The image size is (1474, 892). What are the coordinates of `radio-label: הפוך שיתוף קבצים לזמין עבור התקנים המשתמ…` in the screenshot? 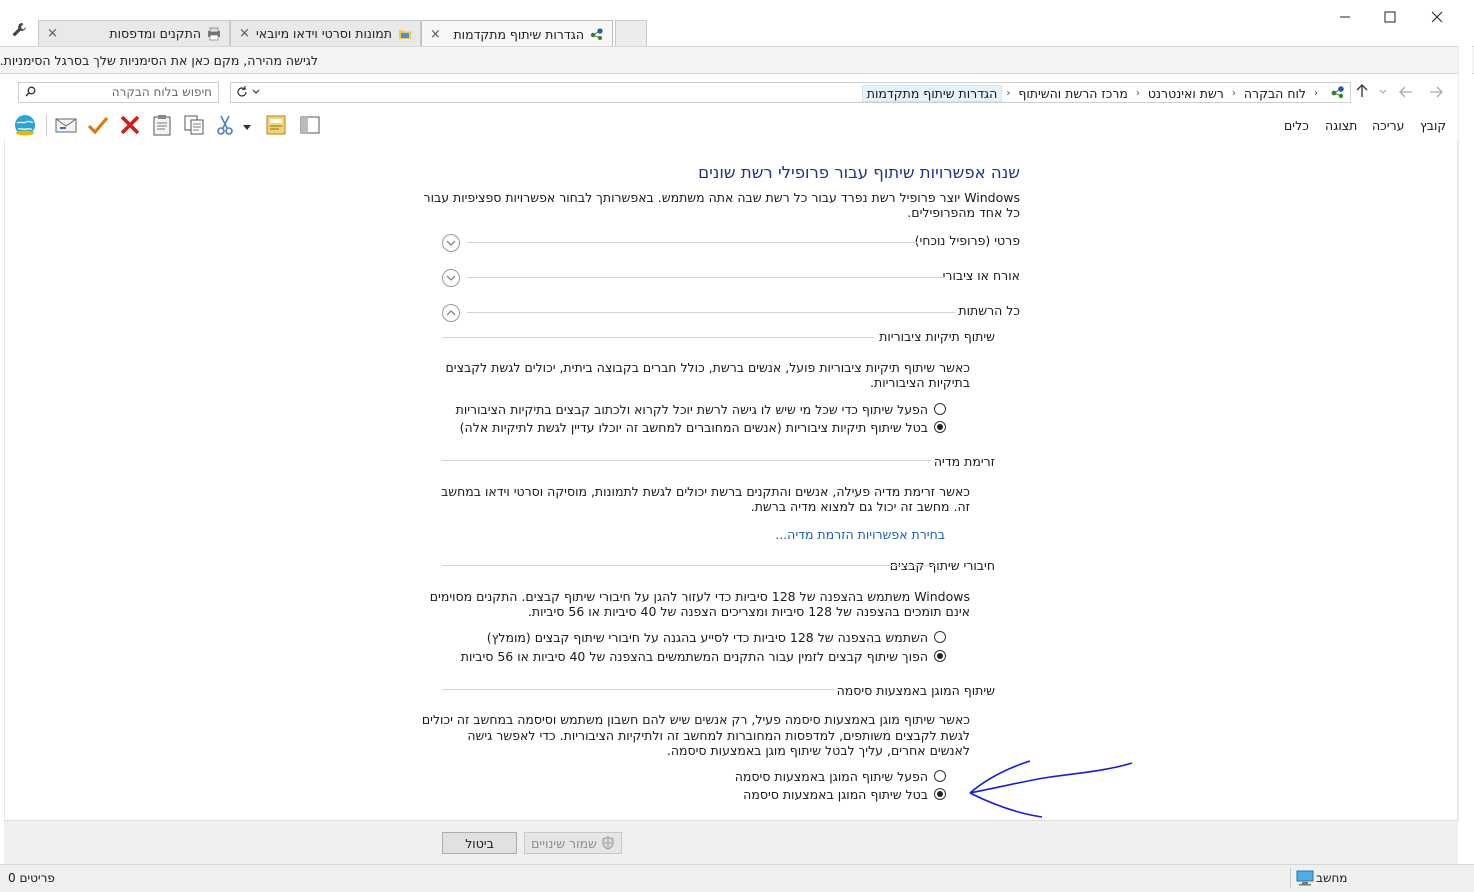 It's located at (694, 656).